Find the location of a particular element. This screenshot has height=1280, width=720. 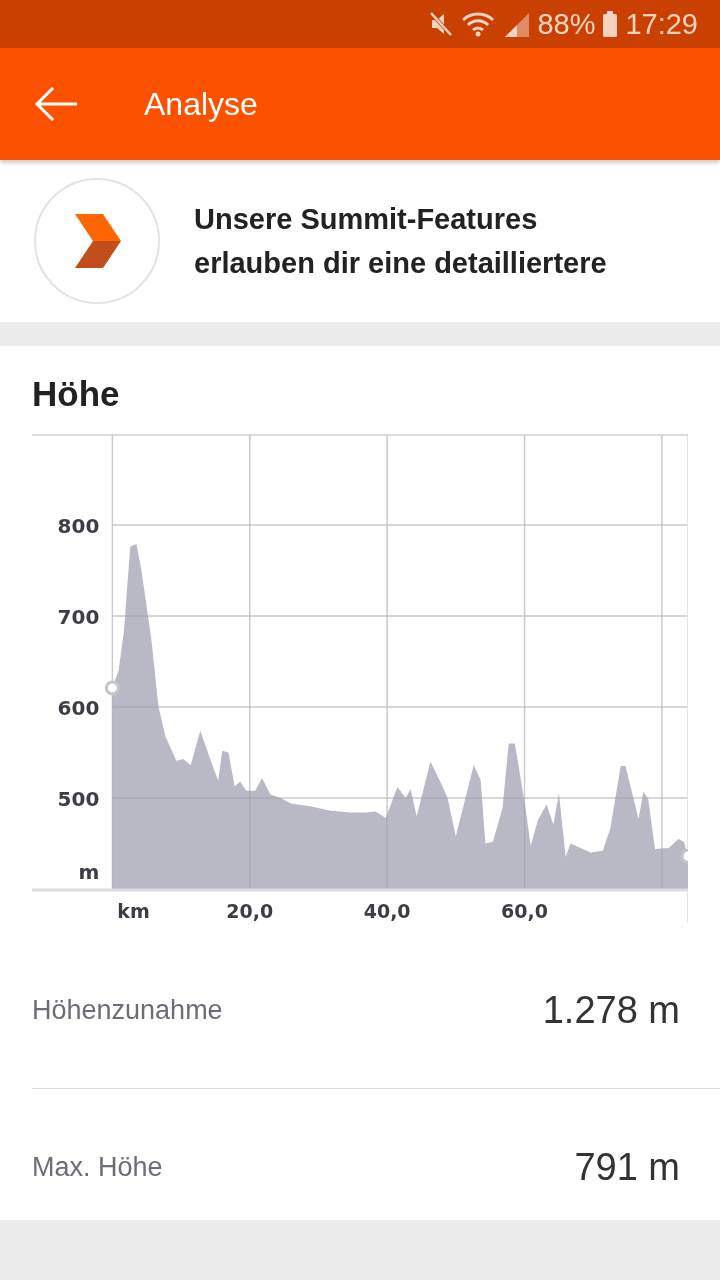

x-axis-label: 40,0 is located at coordinates (387, 911).